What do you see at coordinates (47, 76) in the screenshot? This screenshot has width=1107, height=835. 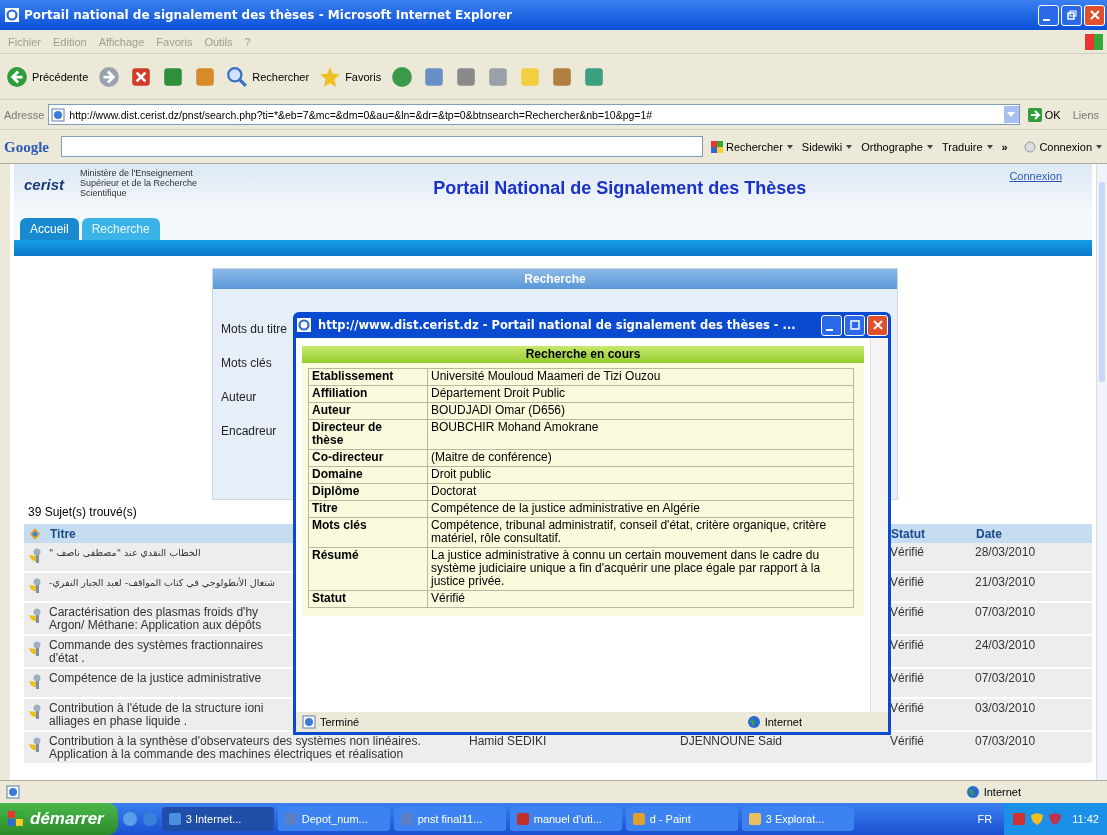 I see `toolbar-button: Précédente` at bounding box center [47, 76].